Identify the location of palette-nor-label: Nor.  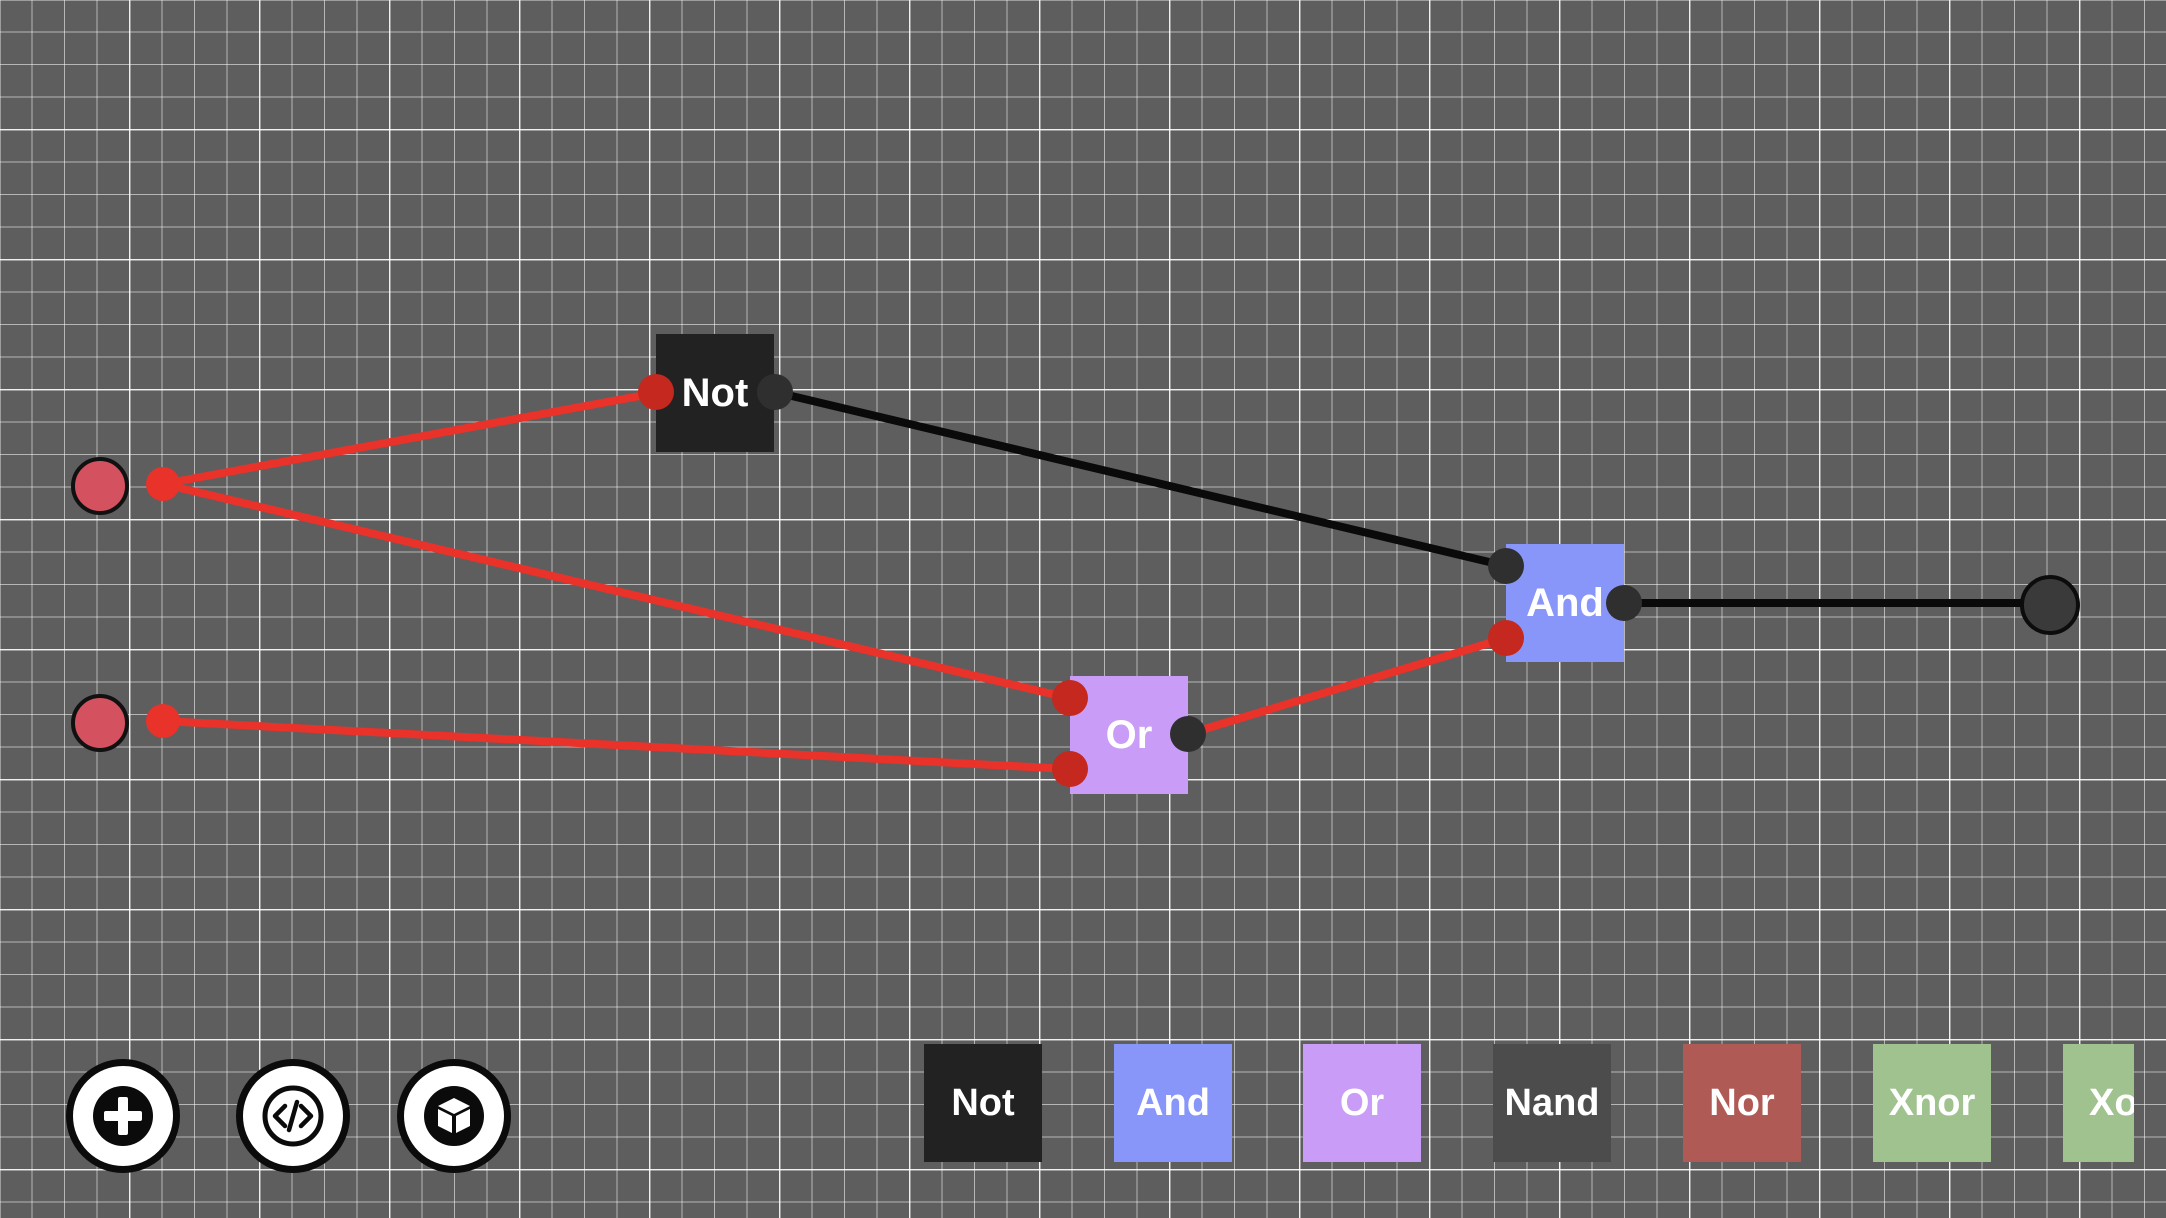
(1742, 1102).